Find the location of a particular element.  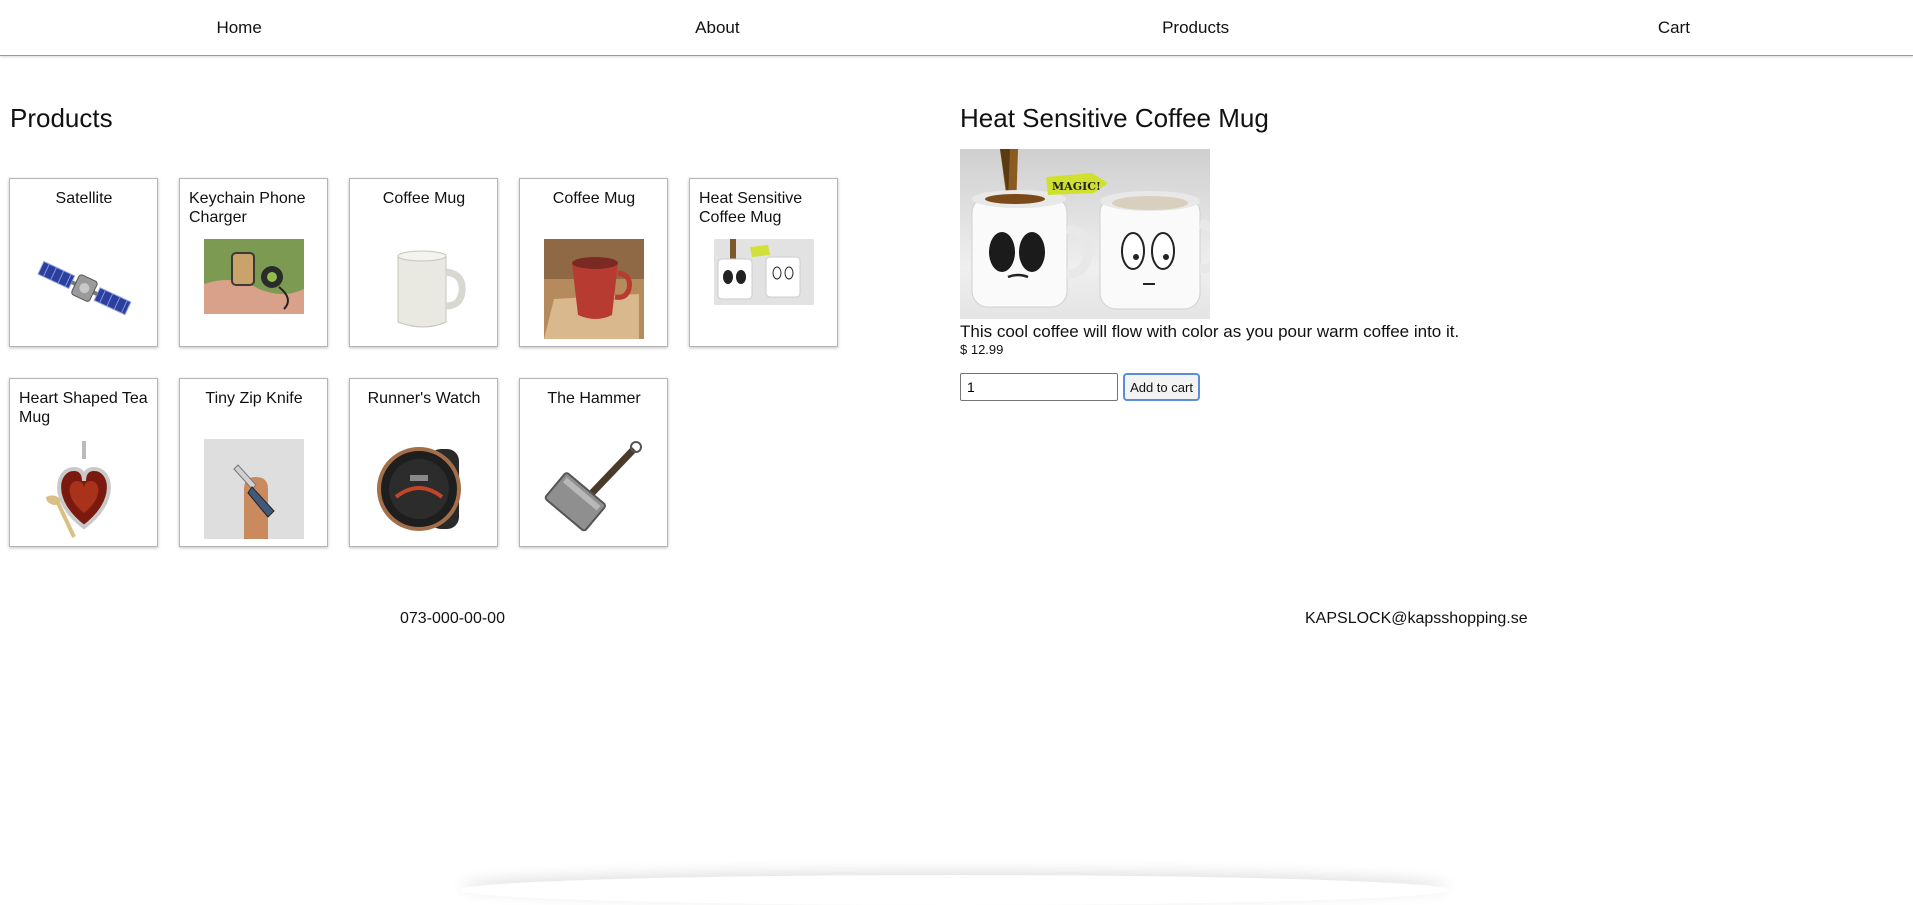

product-card-keychain-charger: Keychain Phone Charger is located at coordinates (253, 262).